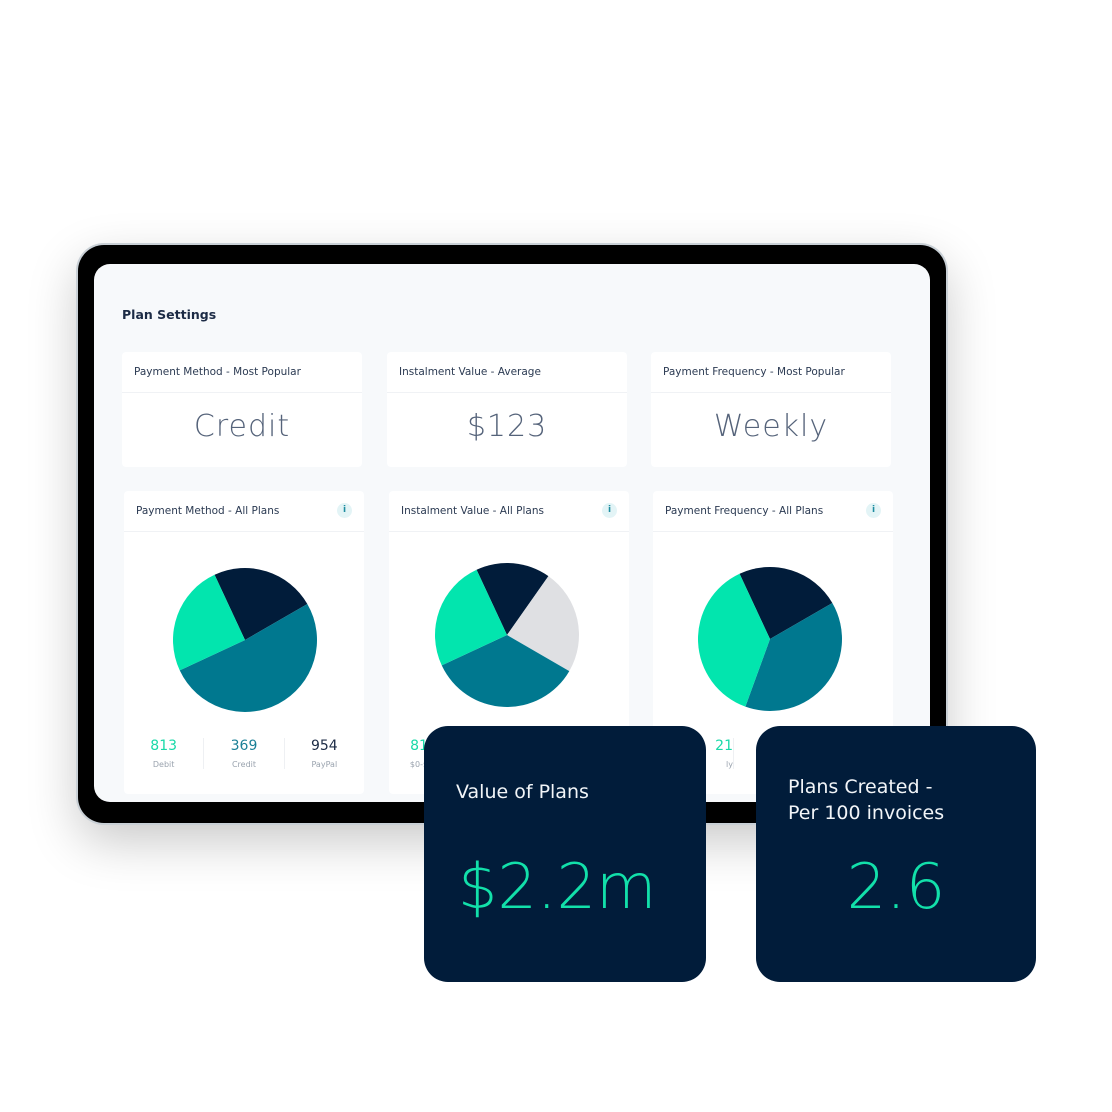  I want to click on tile-value: 2.6, so click(896, 886).